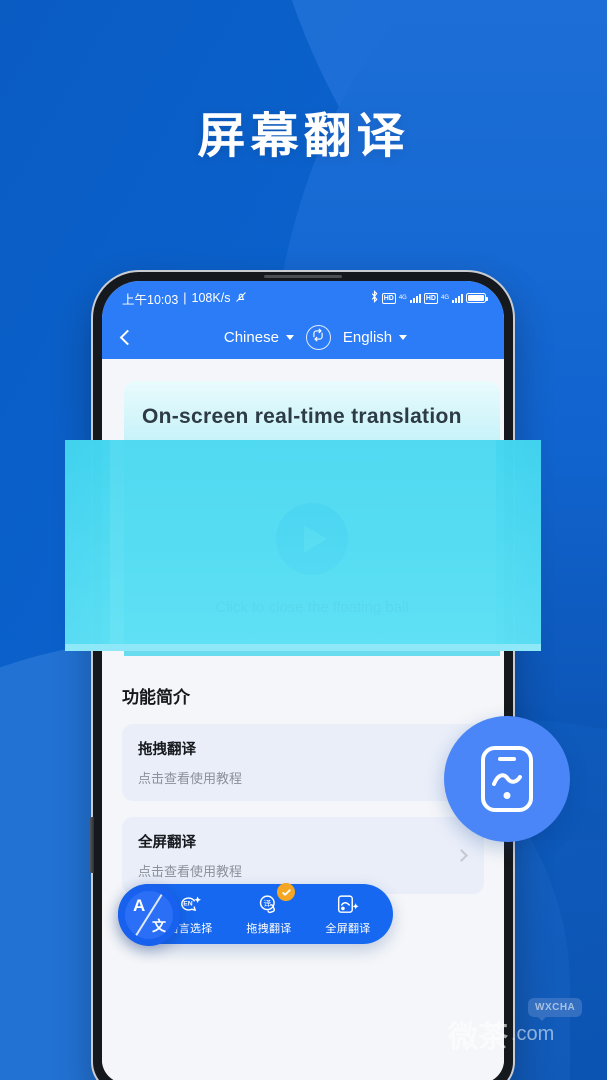  Describe the element at coordinates (303, 136) in the screenshot. I see `page-title: 屏幕翻译` at that location.